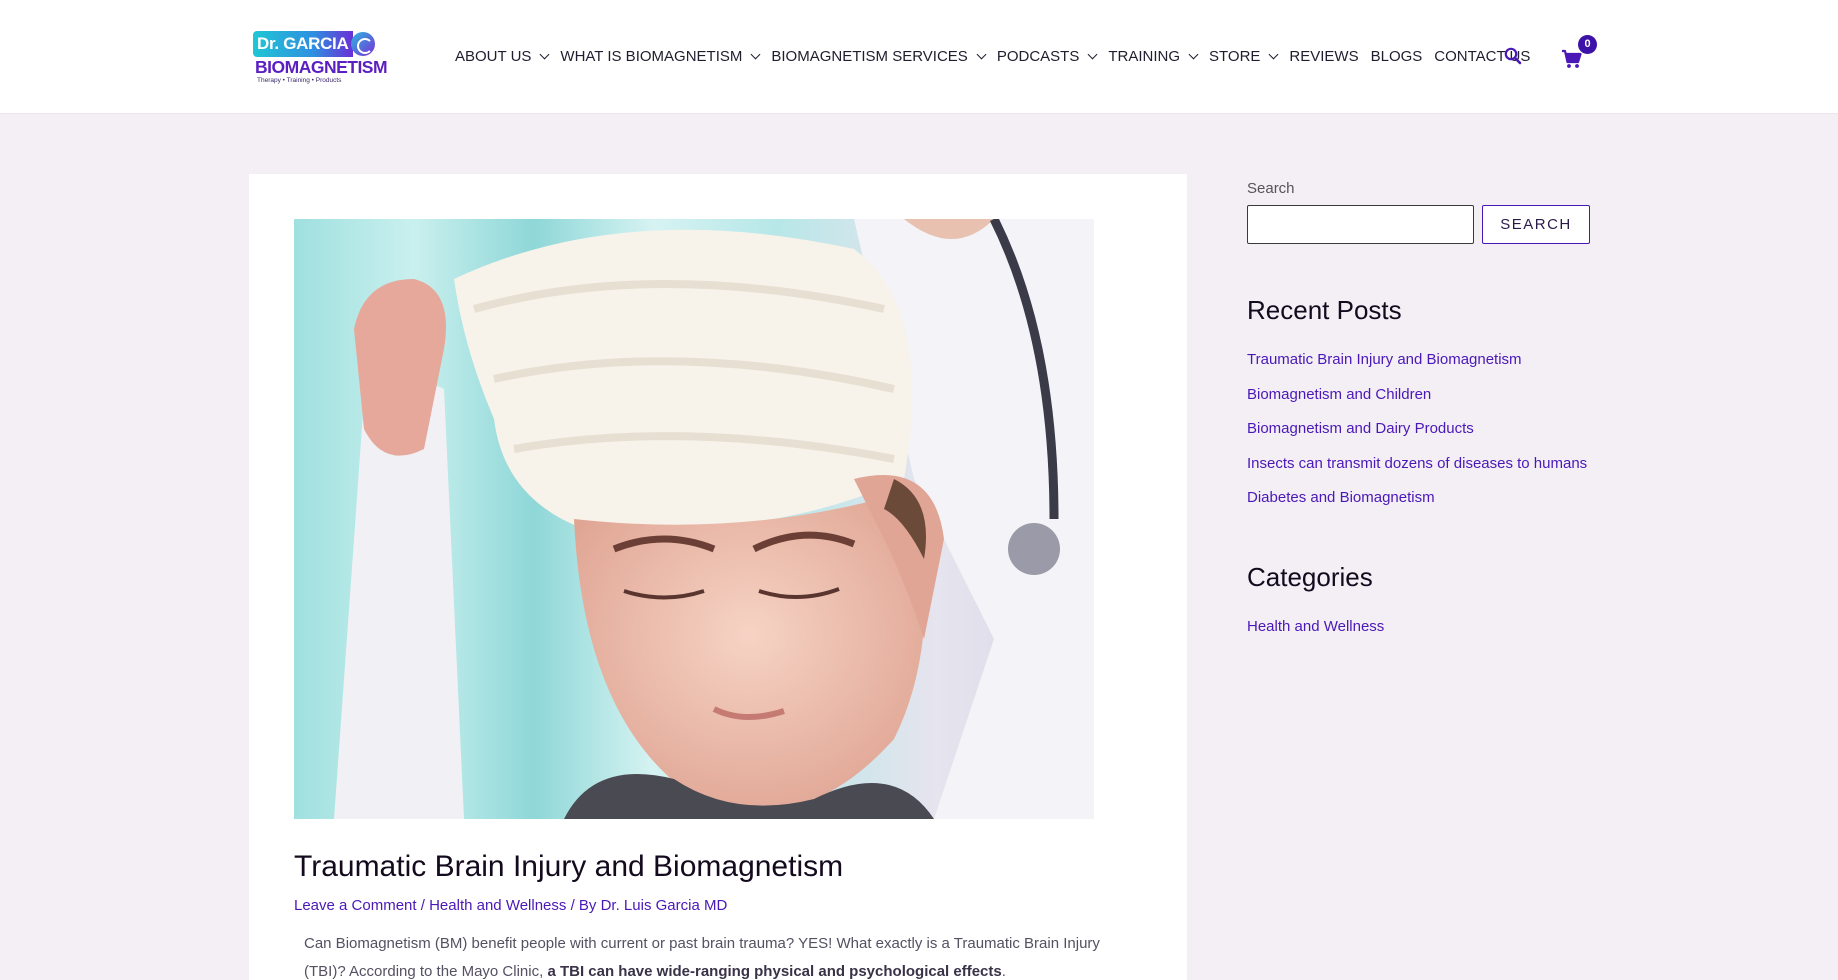 This screenshot has height=980, width=1838. I want to click on nav-item-podcasts: PODCASTS, so click(1047, 56).